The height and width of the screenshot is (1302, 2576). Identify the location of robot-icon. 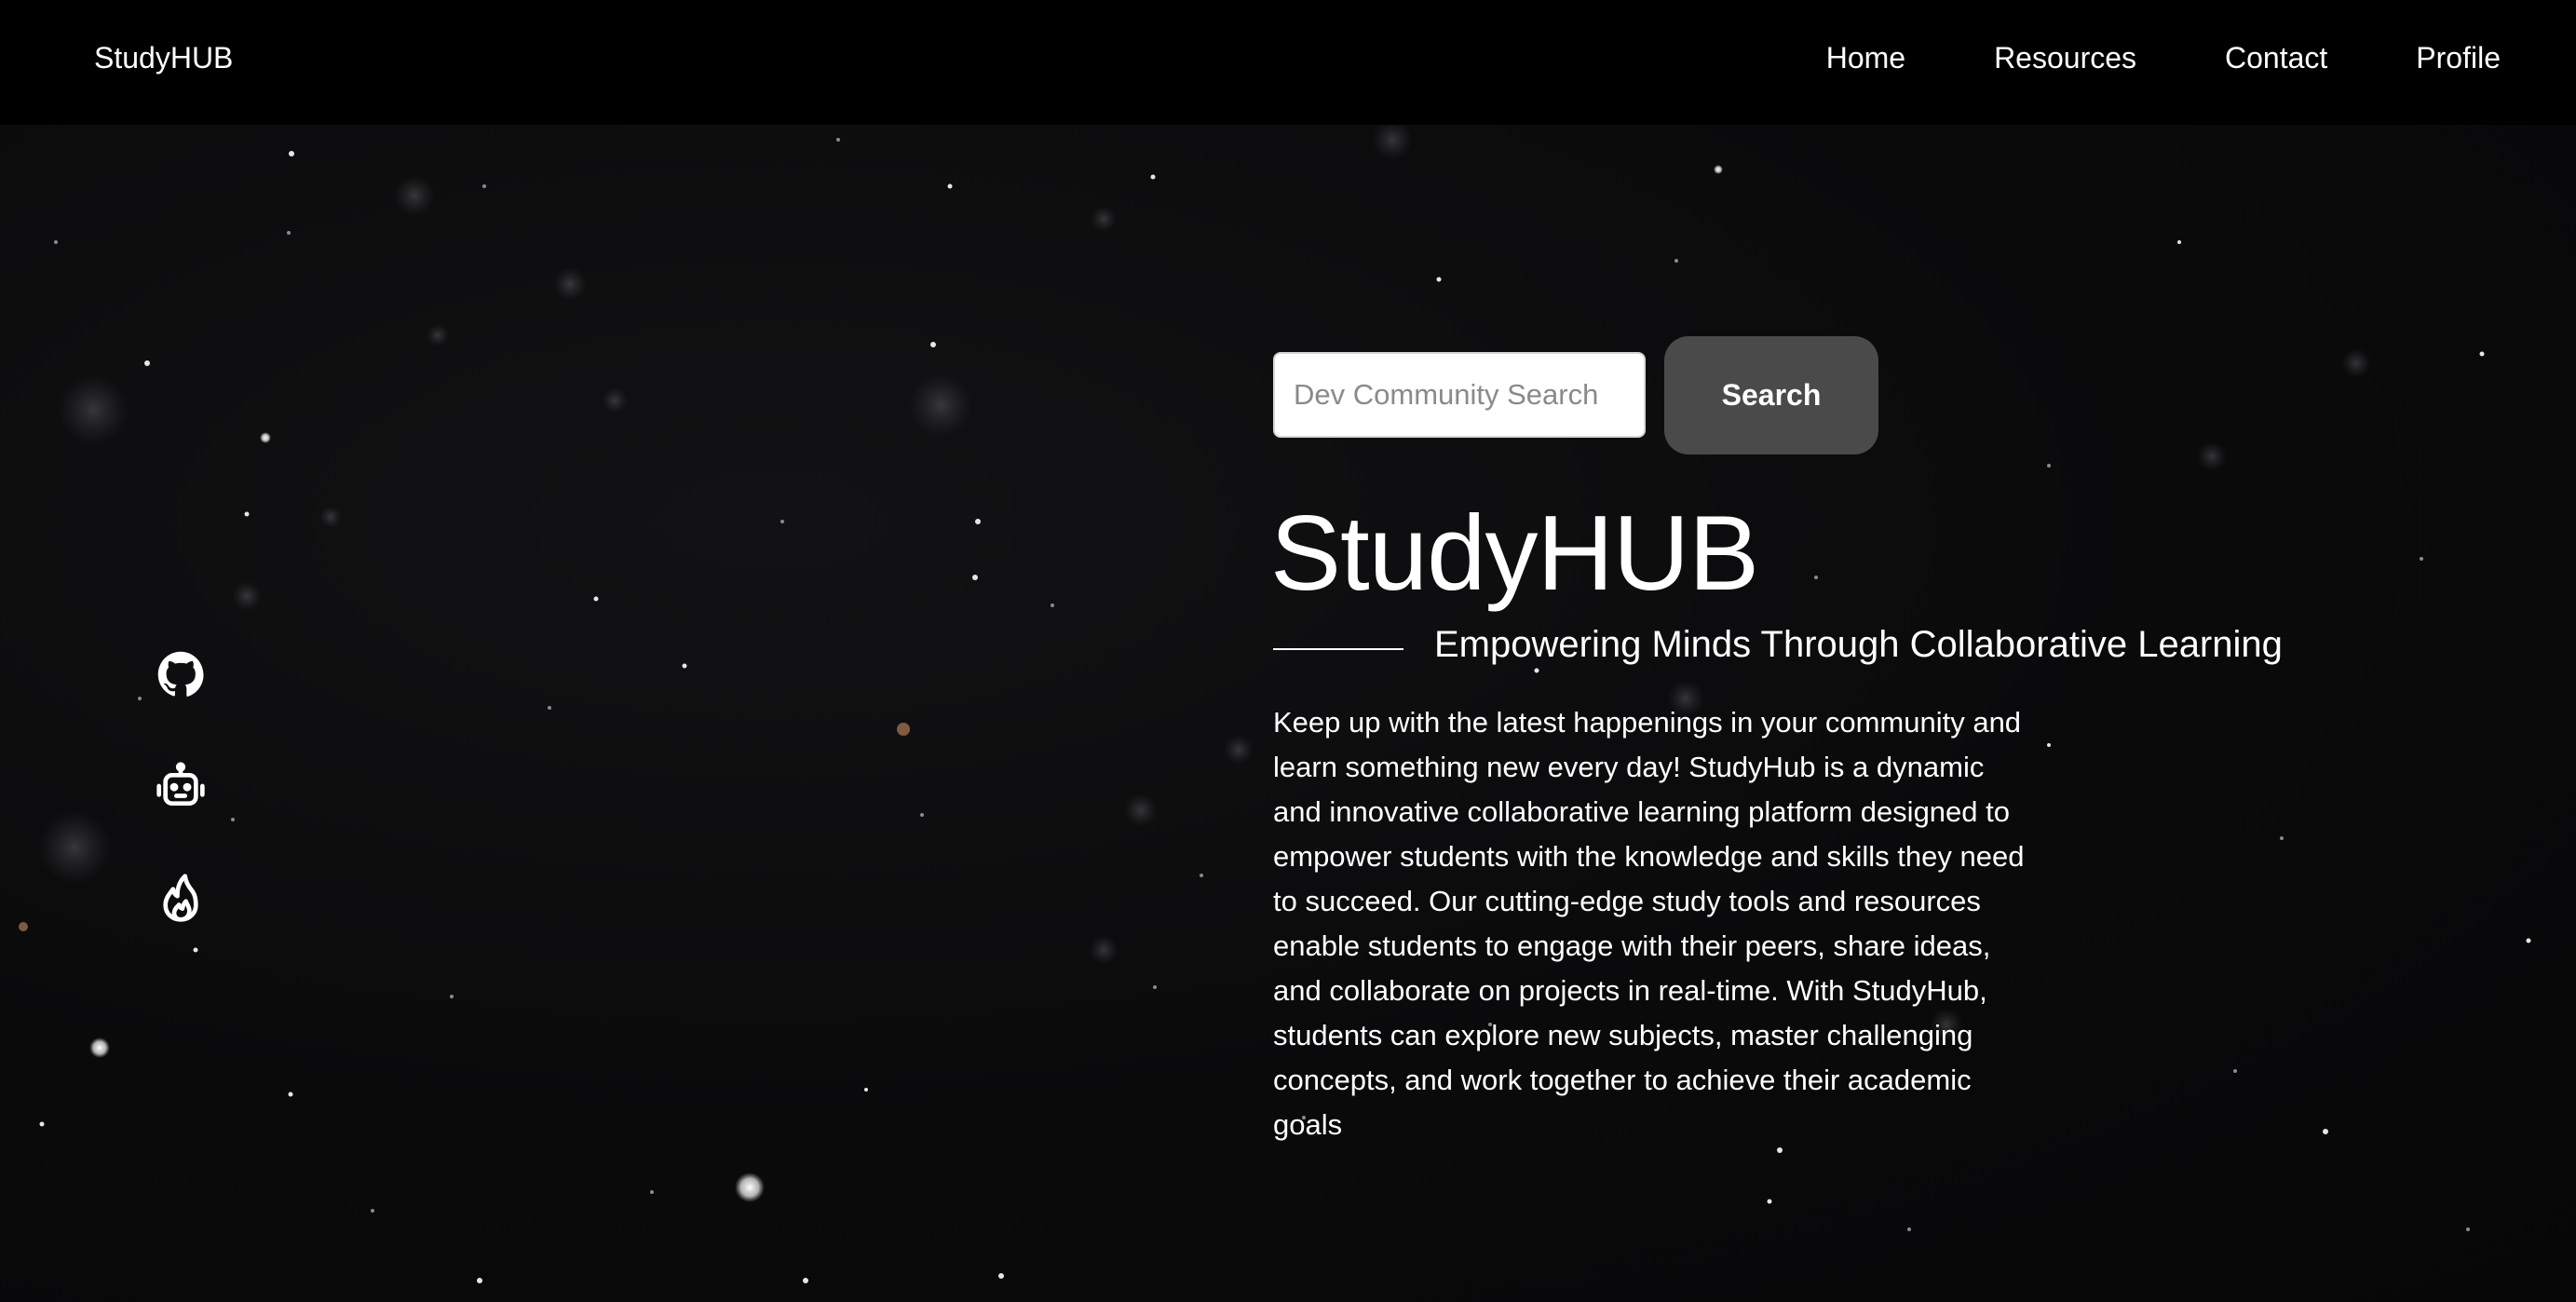
(181, 786).